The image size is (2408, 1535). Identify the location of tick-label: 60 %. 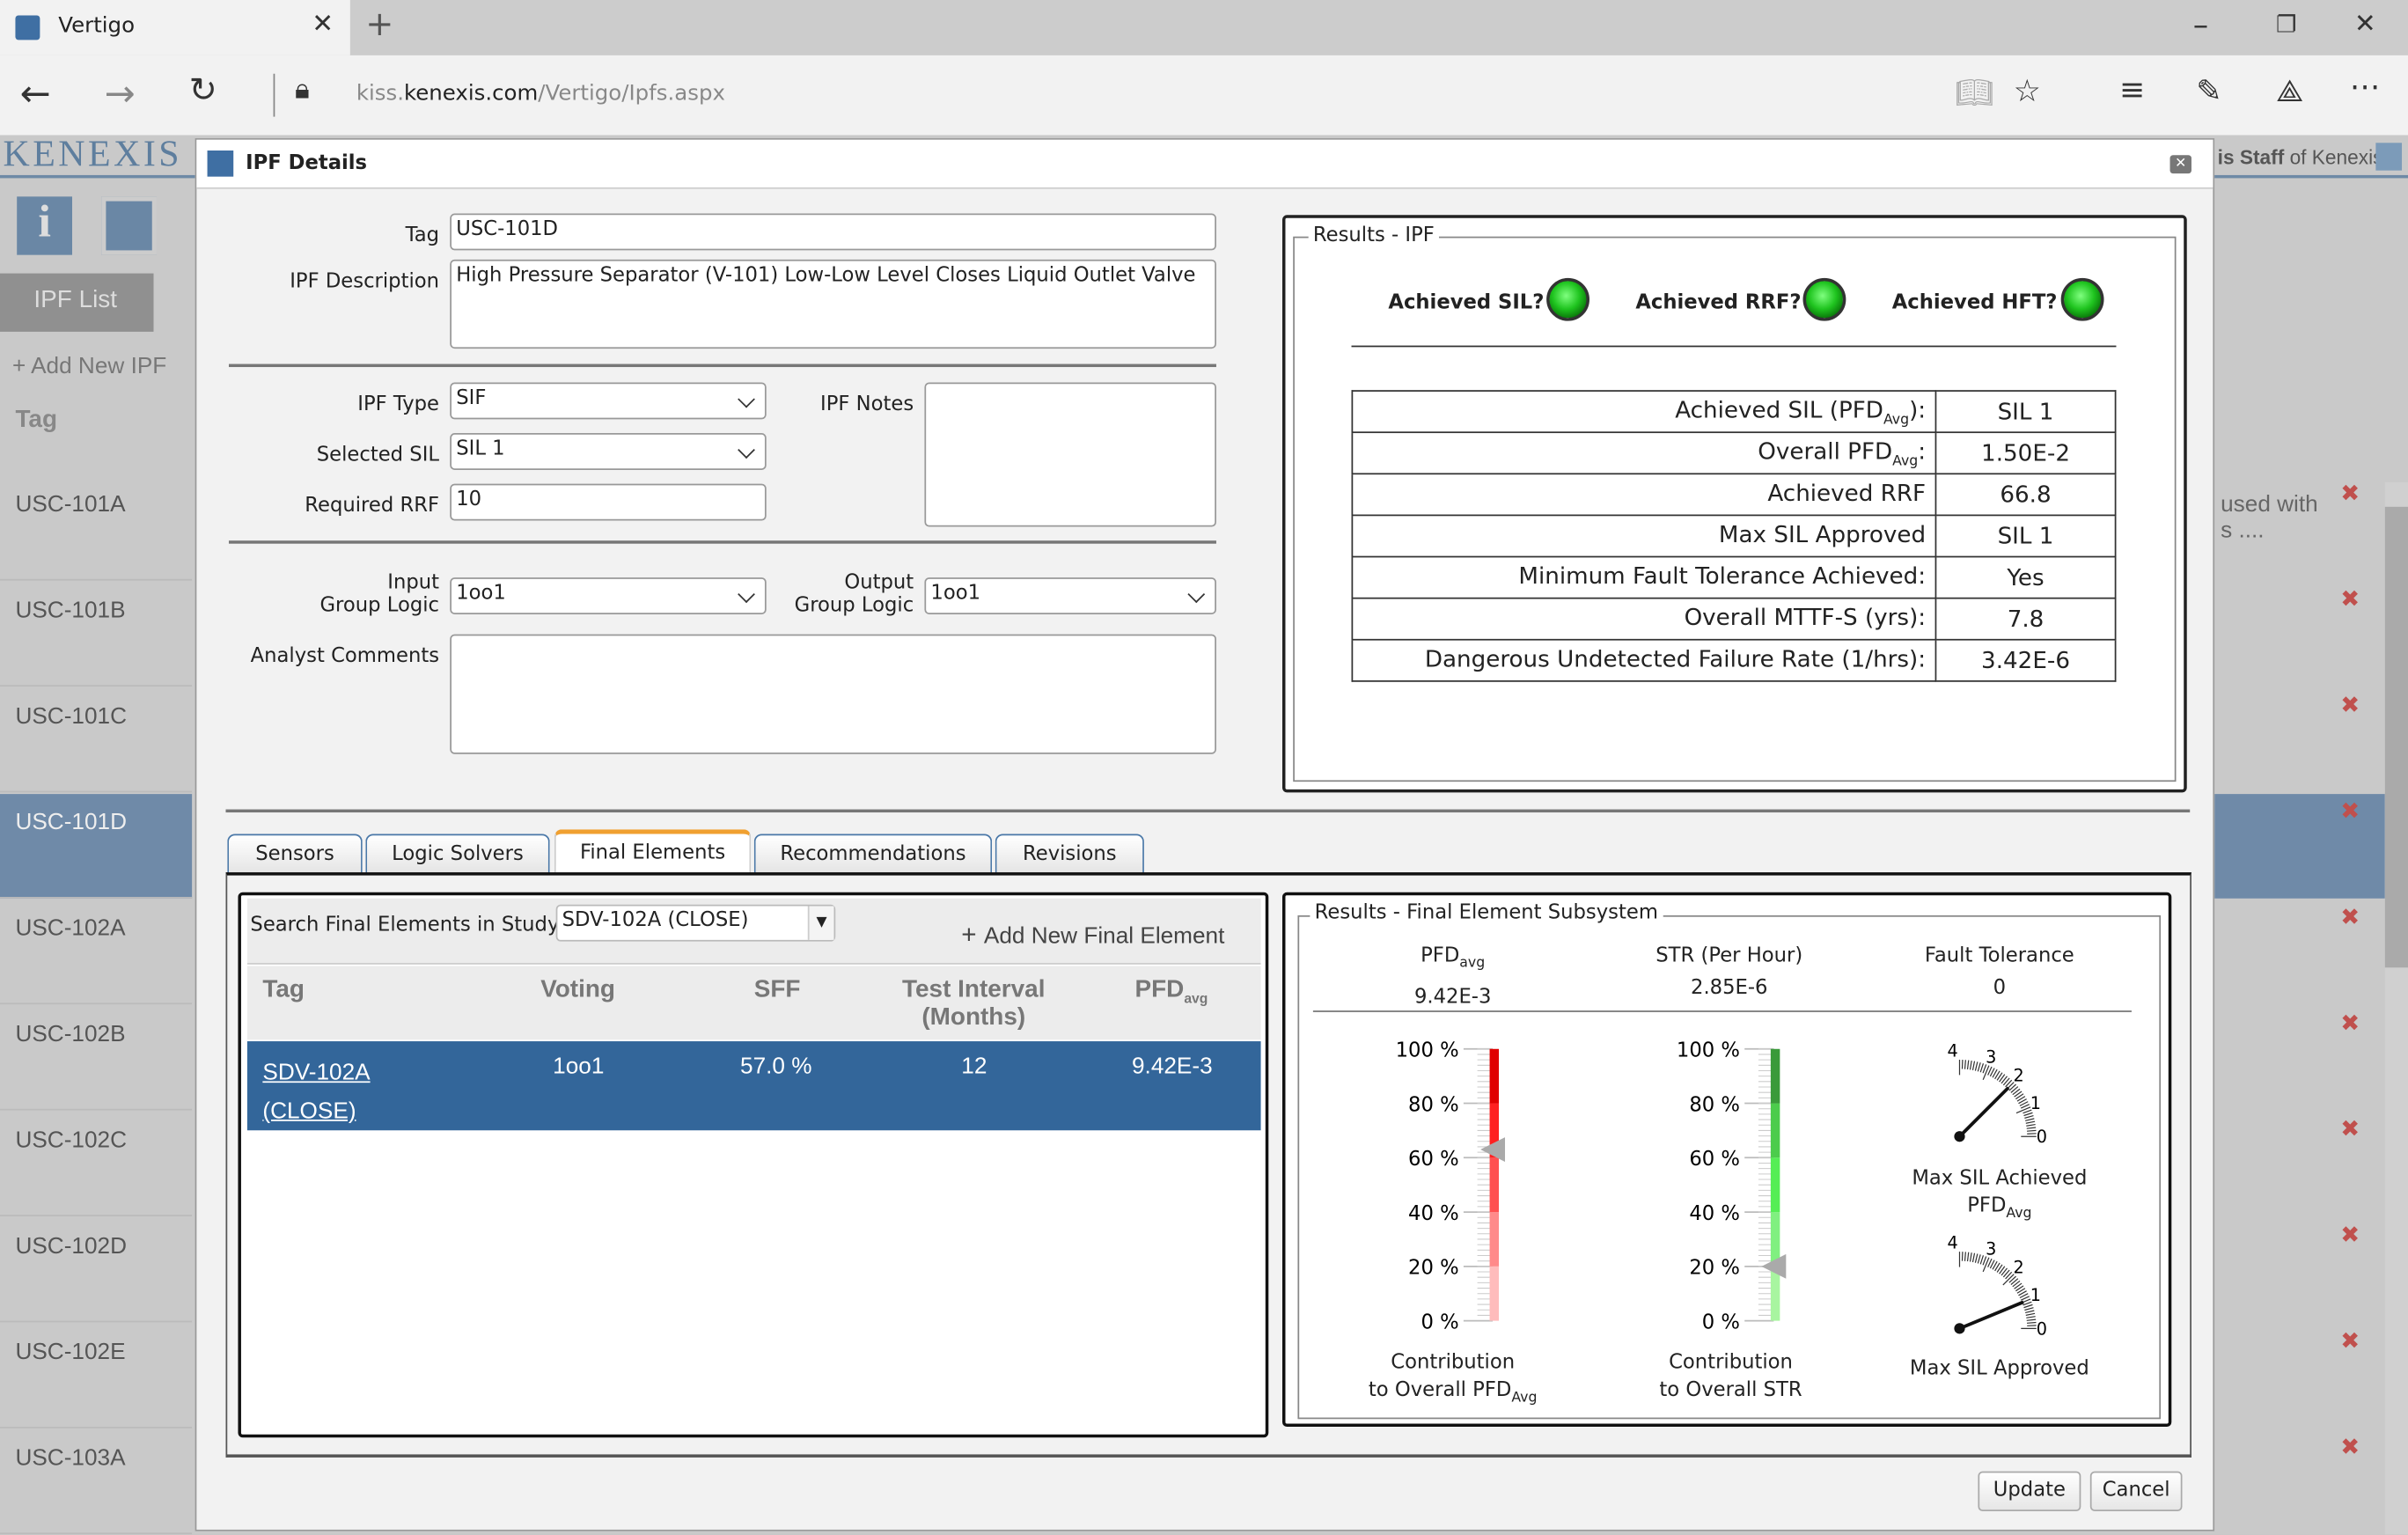
(1433, 1159).